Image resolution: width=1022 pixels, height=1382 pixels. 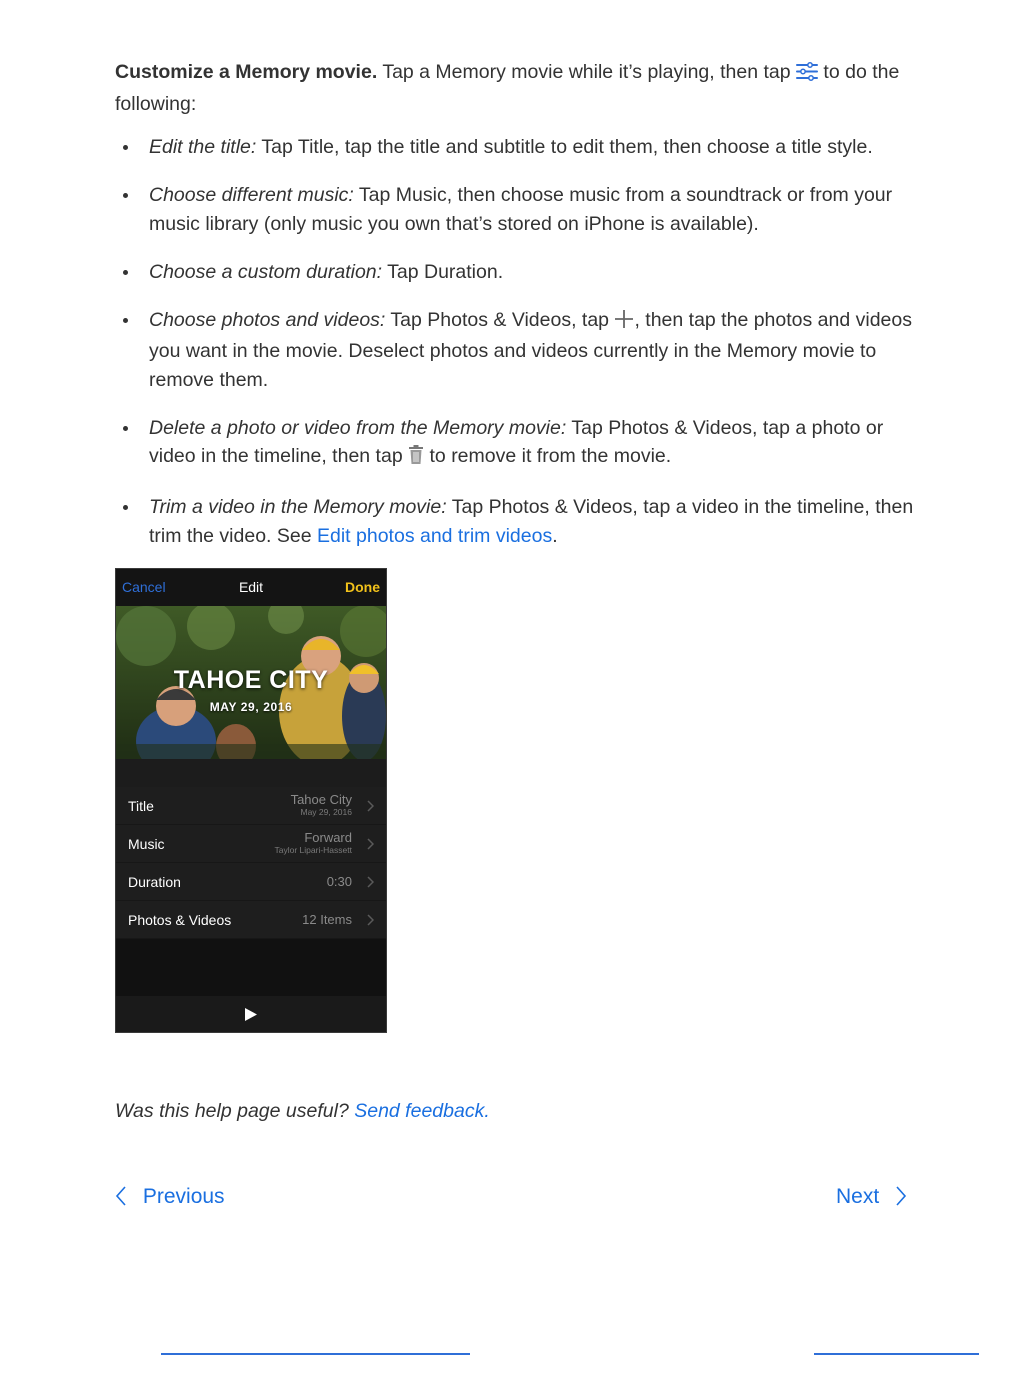 I want to click on edit-photos-link: Edit photos and trim videos, so click(x=434, y=536).